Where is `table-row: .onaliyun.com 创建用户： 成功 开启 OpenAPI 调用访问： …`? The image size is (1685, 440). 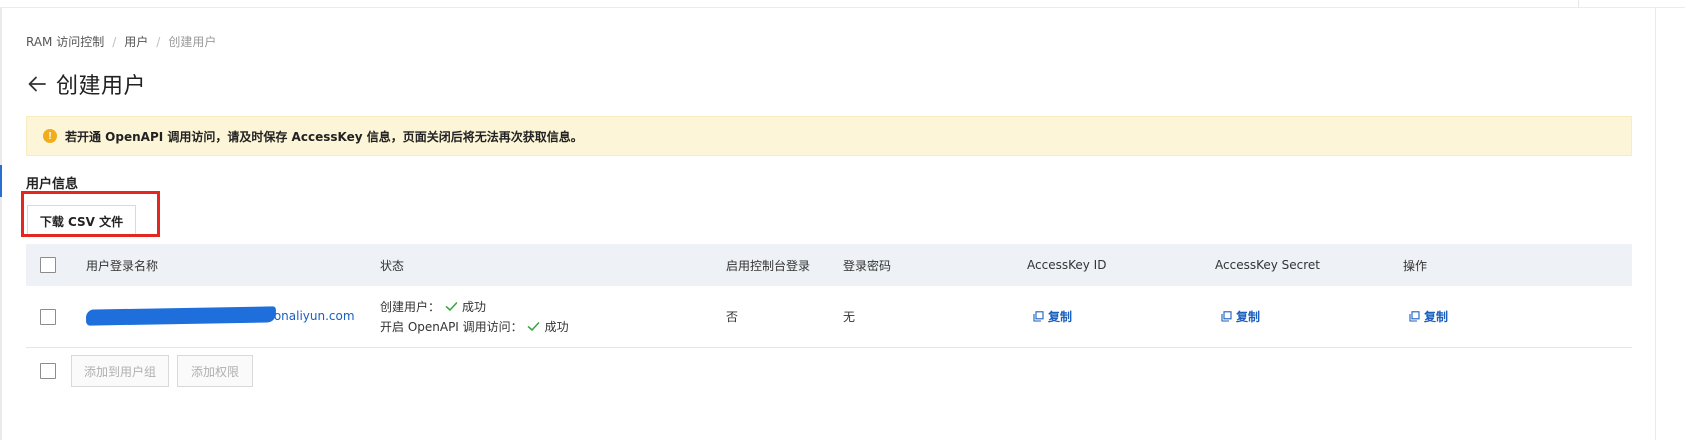 table-row: .onaliyun.com 创建用户： 成功 开启 OpenAPI 调用访问： … is located at coordinates (829, 317).